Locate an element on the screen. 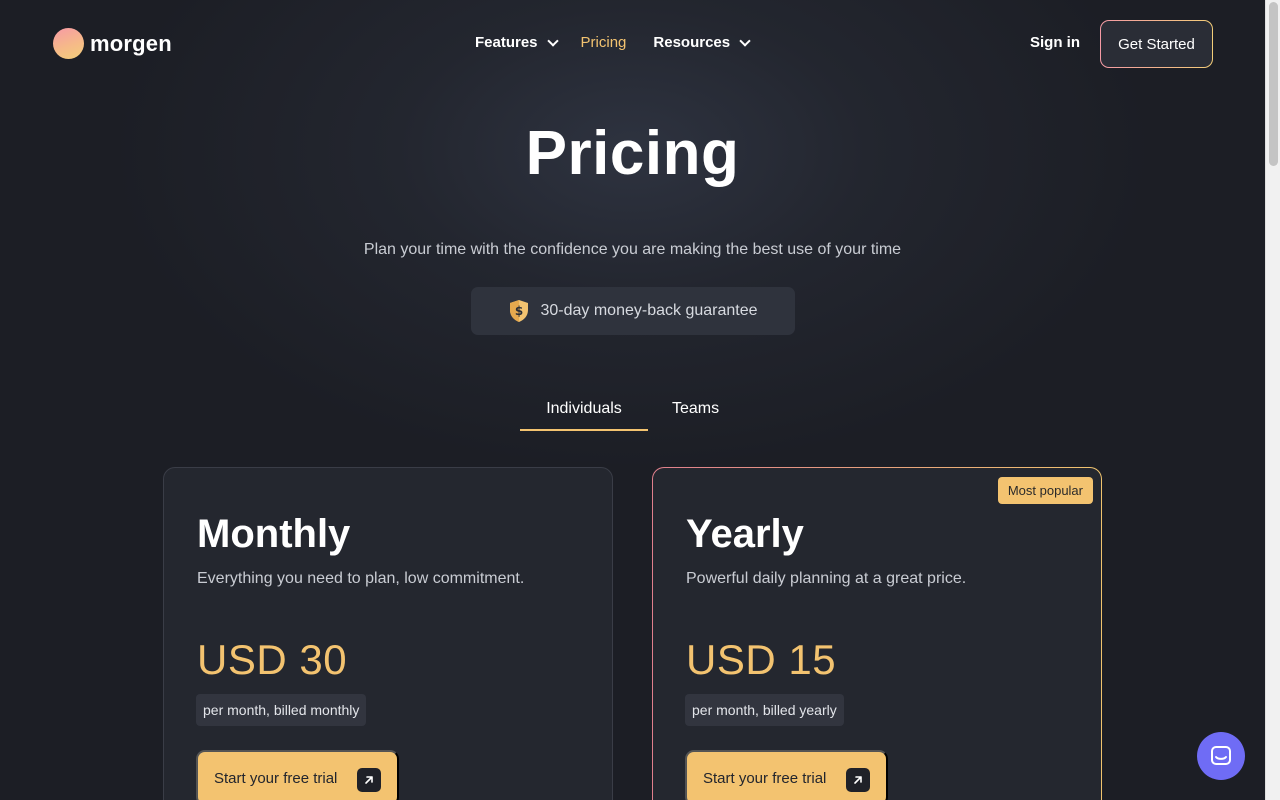 This screenshot has height=800, width=1280. nav-item-features: Features is located at coordinates (517, 42).